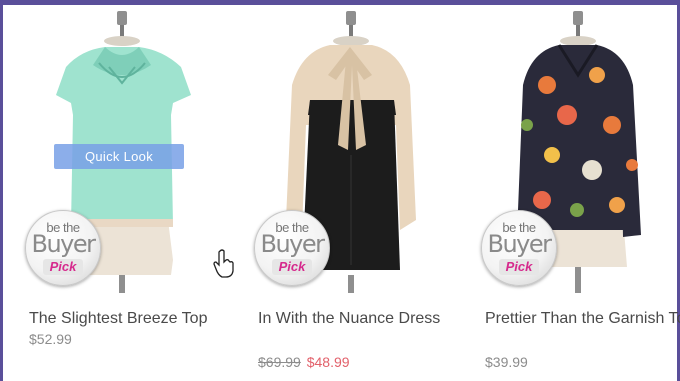  What do you see at coordinates (50, 339) in the screenshot?
I see `product-price: $52.99` at bounding box center [50, 339].